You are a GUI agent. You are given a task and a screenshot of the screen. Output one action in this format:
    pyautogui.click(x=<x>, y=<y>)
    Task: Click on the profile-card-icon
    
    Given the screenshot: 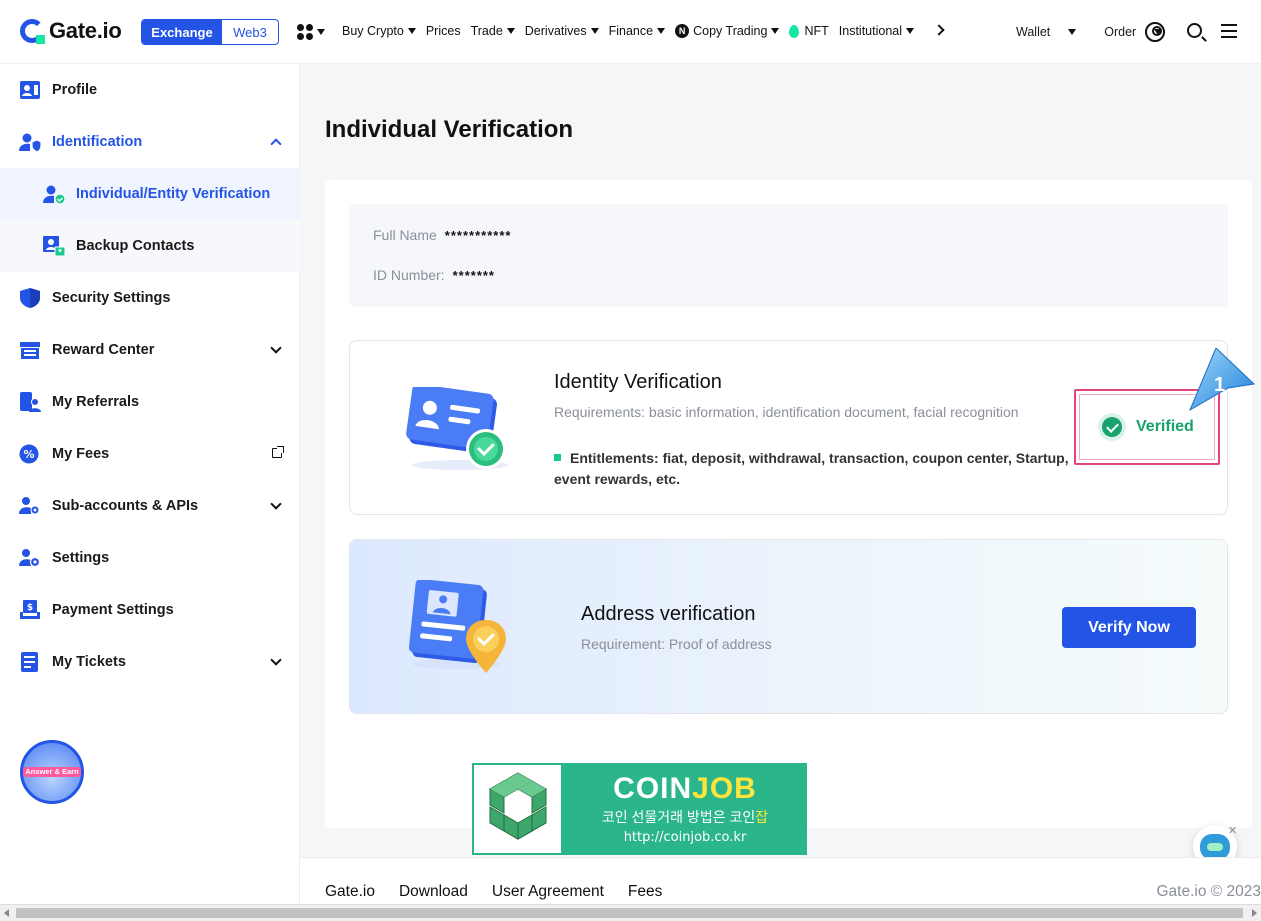 What is the action you would take?
    pyautogui.click(x=30, y=90)
    